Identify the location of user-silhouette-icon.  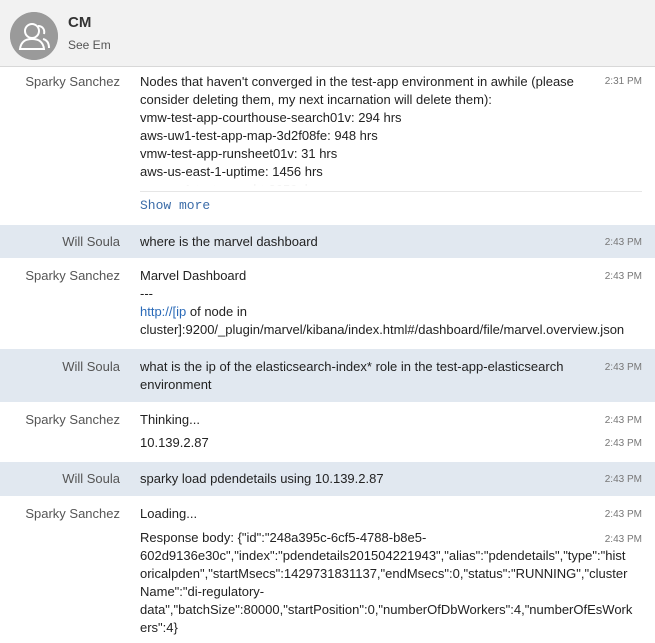
(34, 36).